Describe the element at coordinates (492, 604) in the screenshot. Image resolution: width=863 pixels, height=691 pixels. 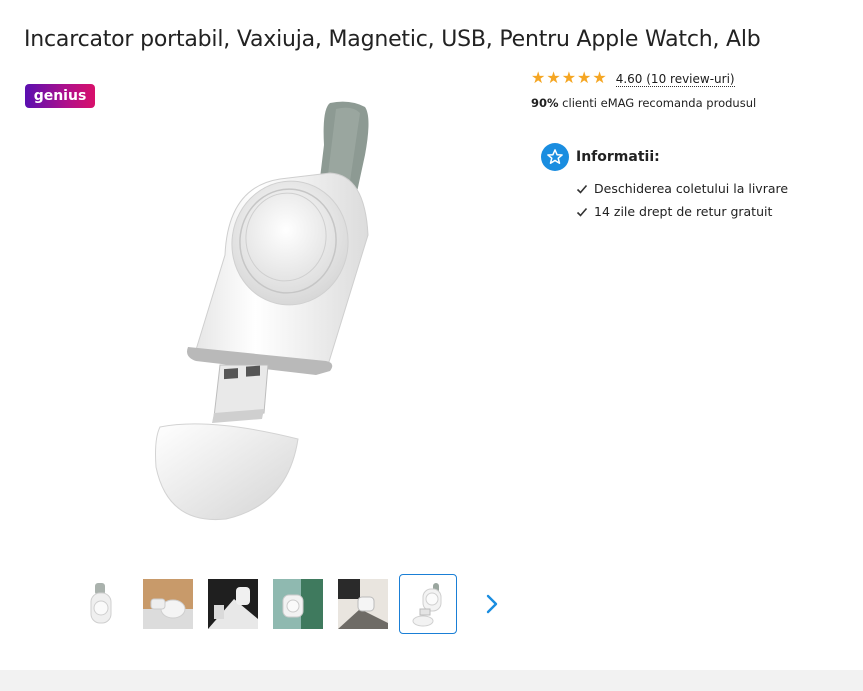
I see `chevron-right-icon` at that location.